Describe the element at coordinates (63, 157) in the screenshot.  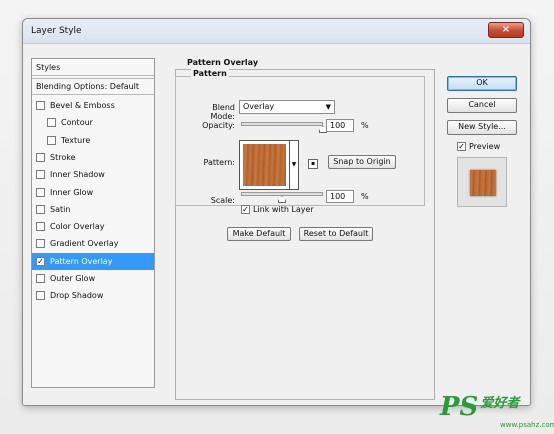
I see `style-item-label: Stroke` at that location.